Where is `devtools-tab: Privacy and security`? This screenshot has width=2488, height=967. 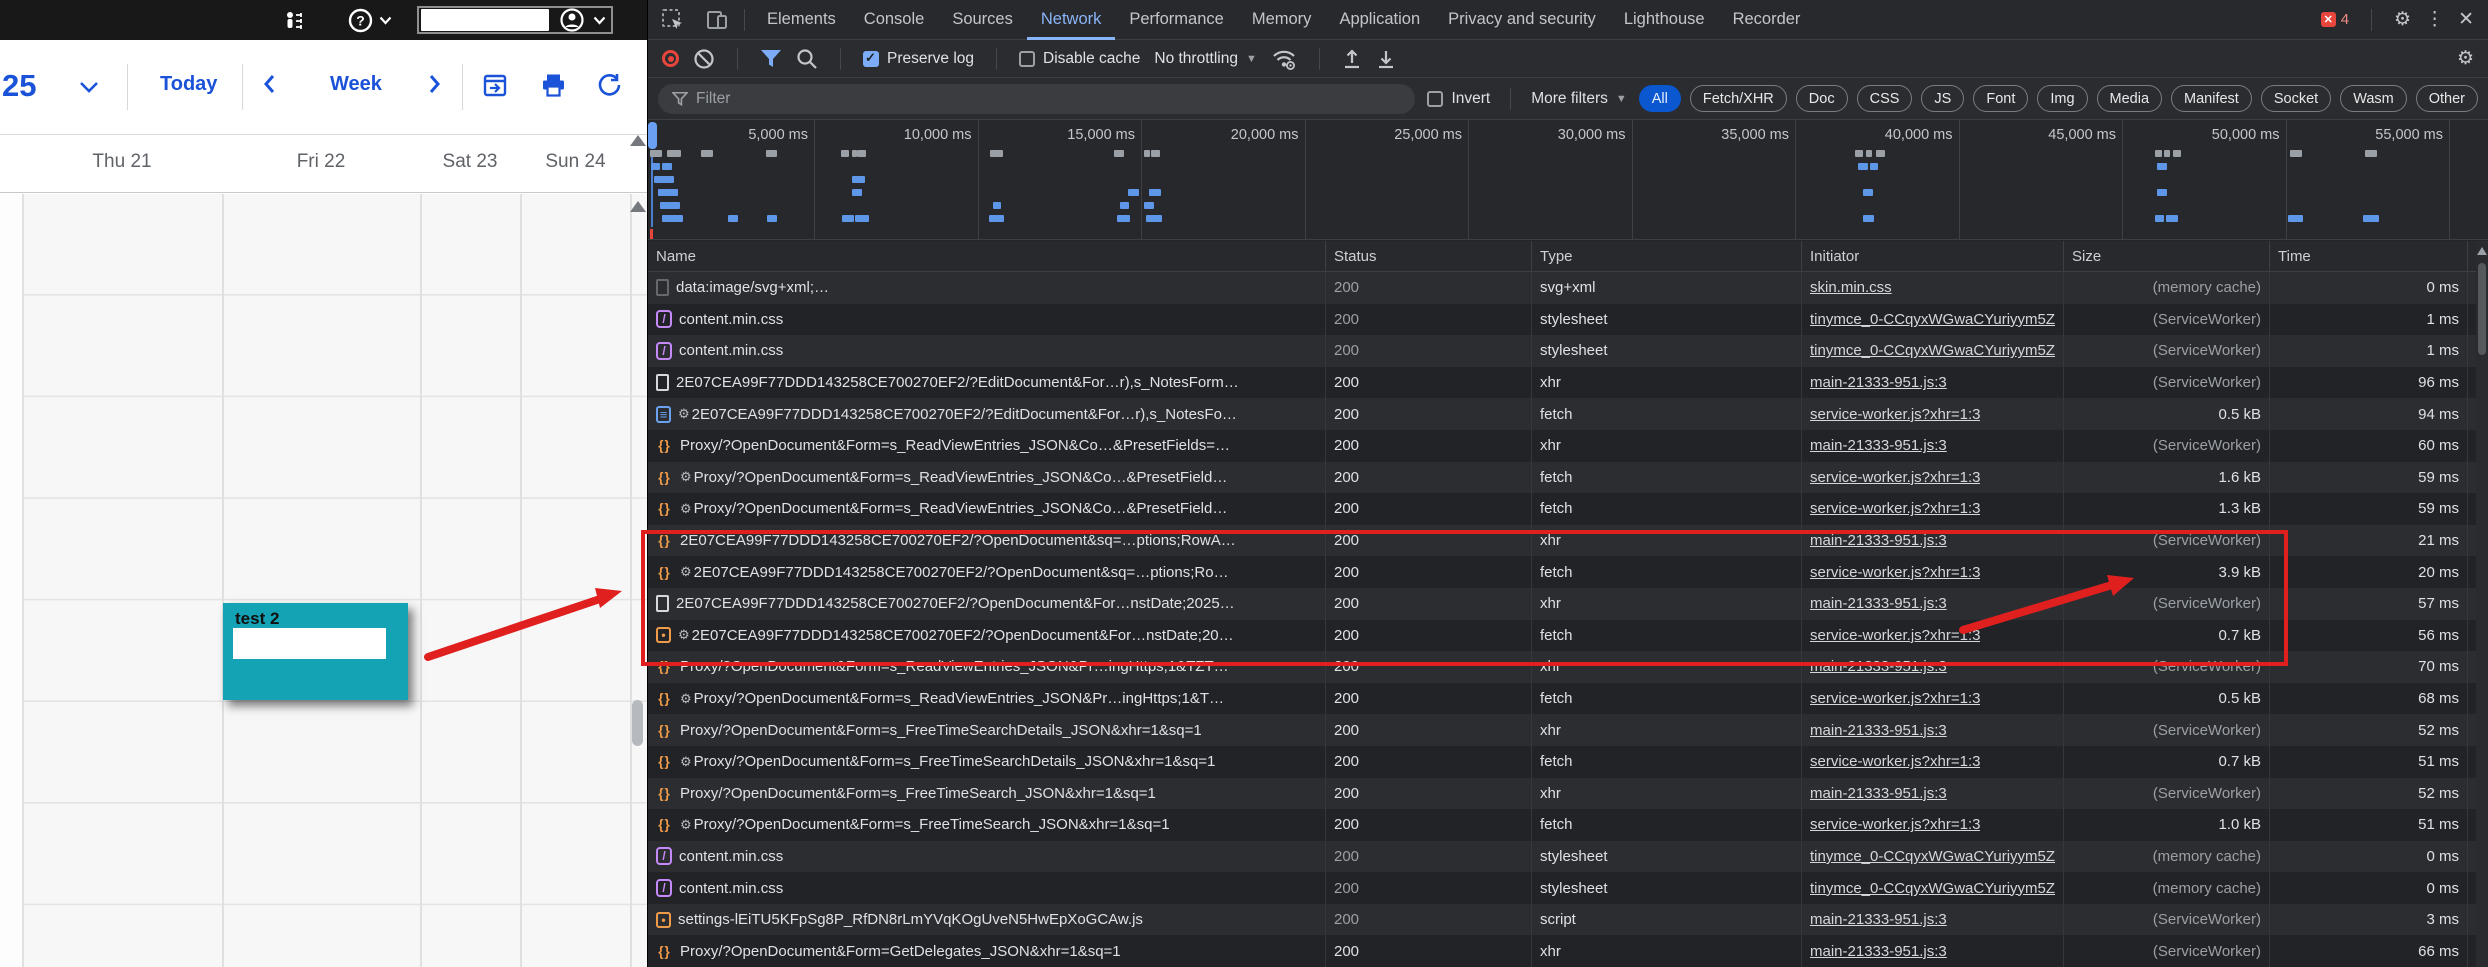 devtools-tab: Privacy and security is located at coordinates (1522, 20).